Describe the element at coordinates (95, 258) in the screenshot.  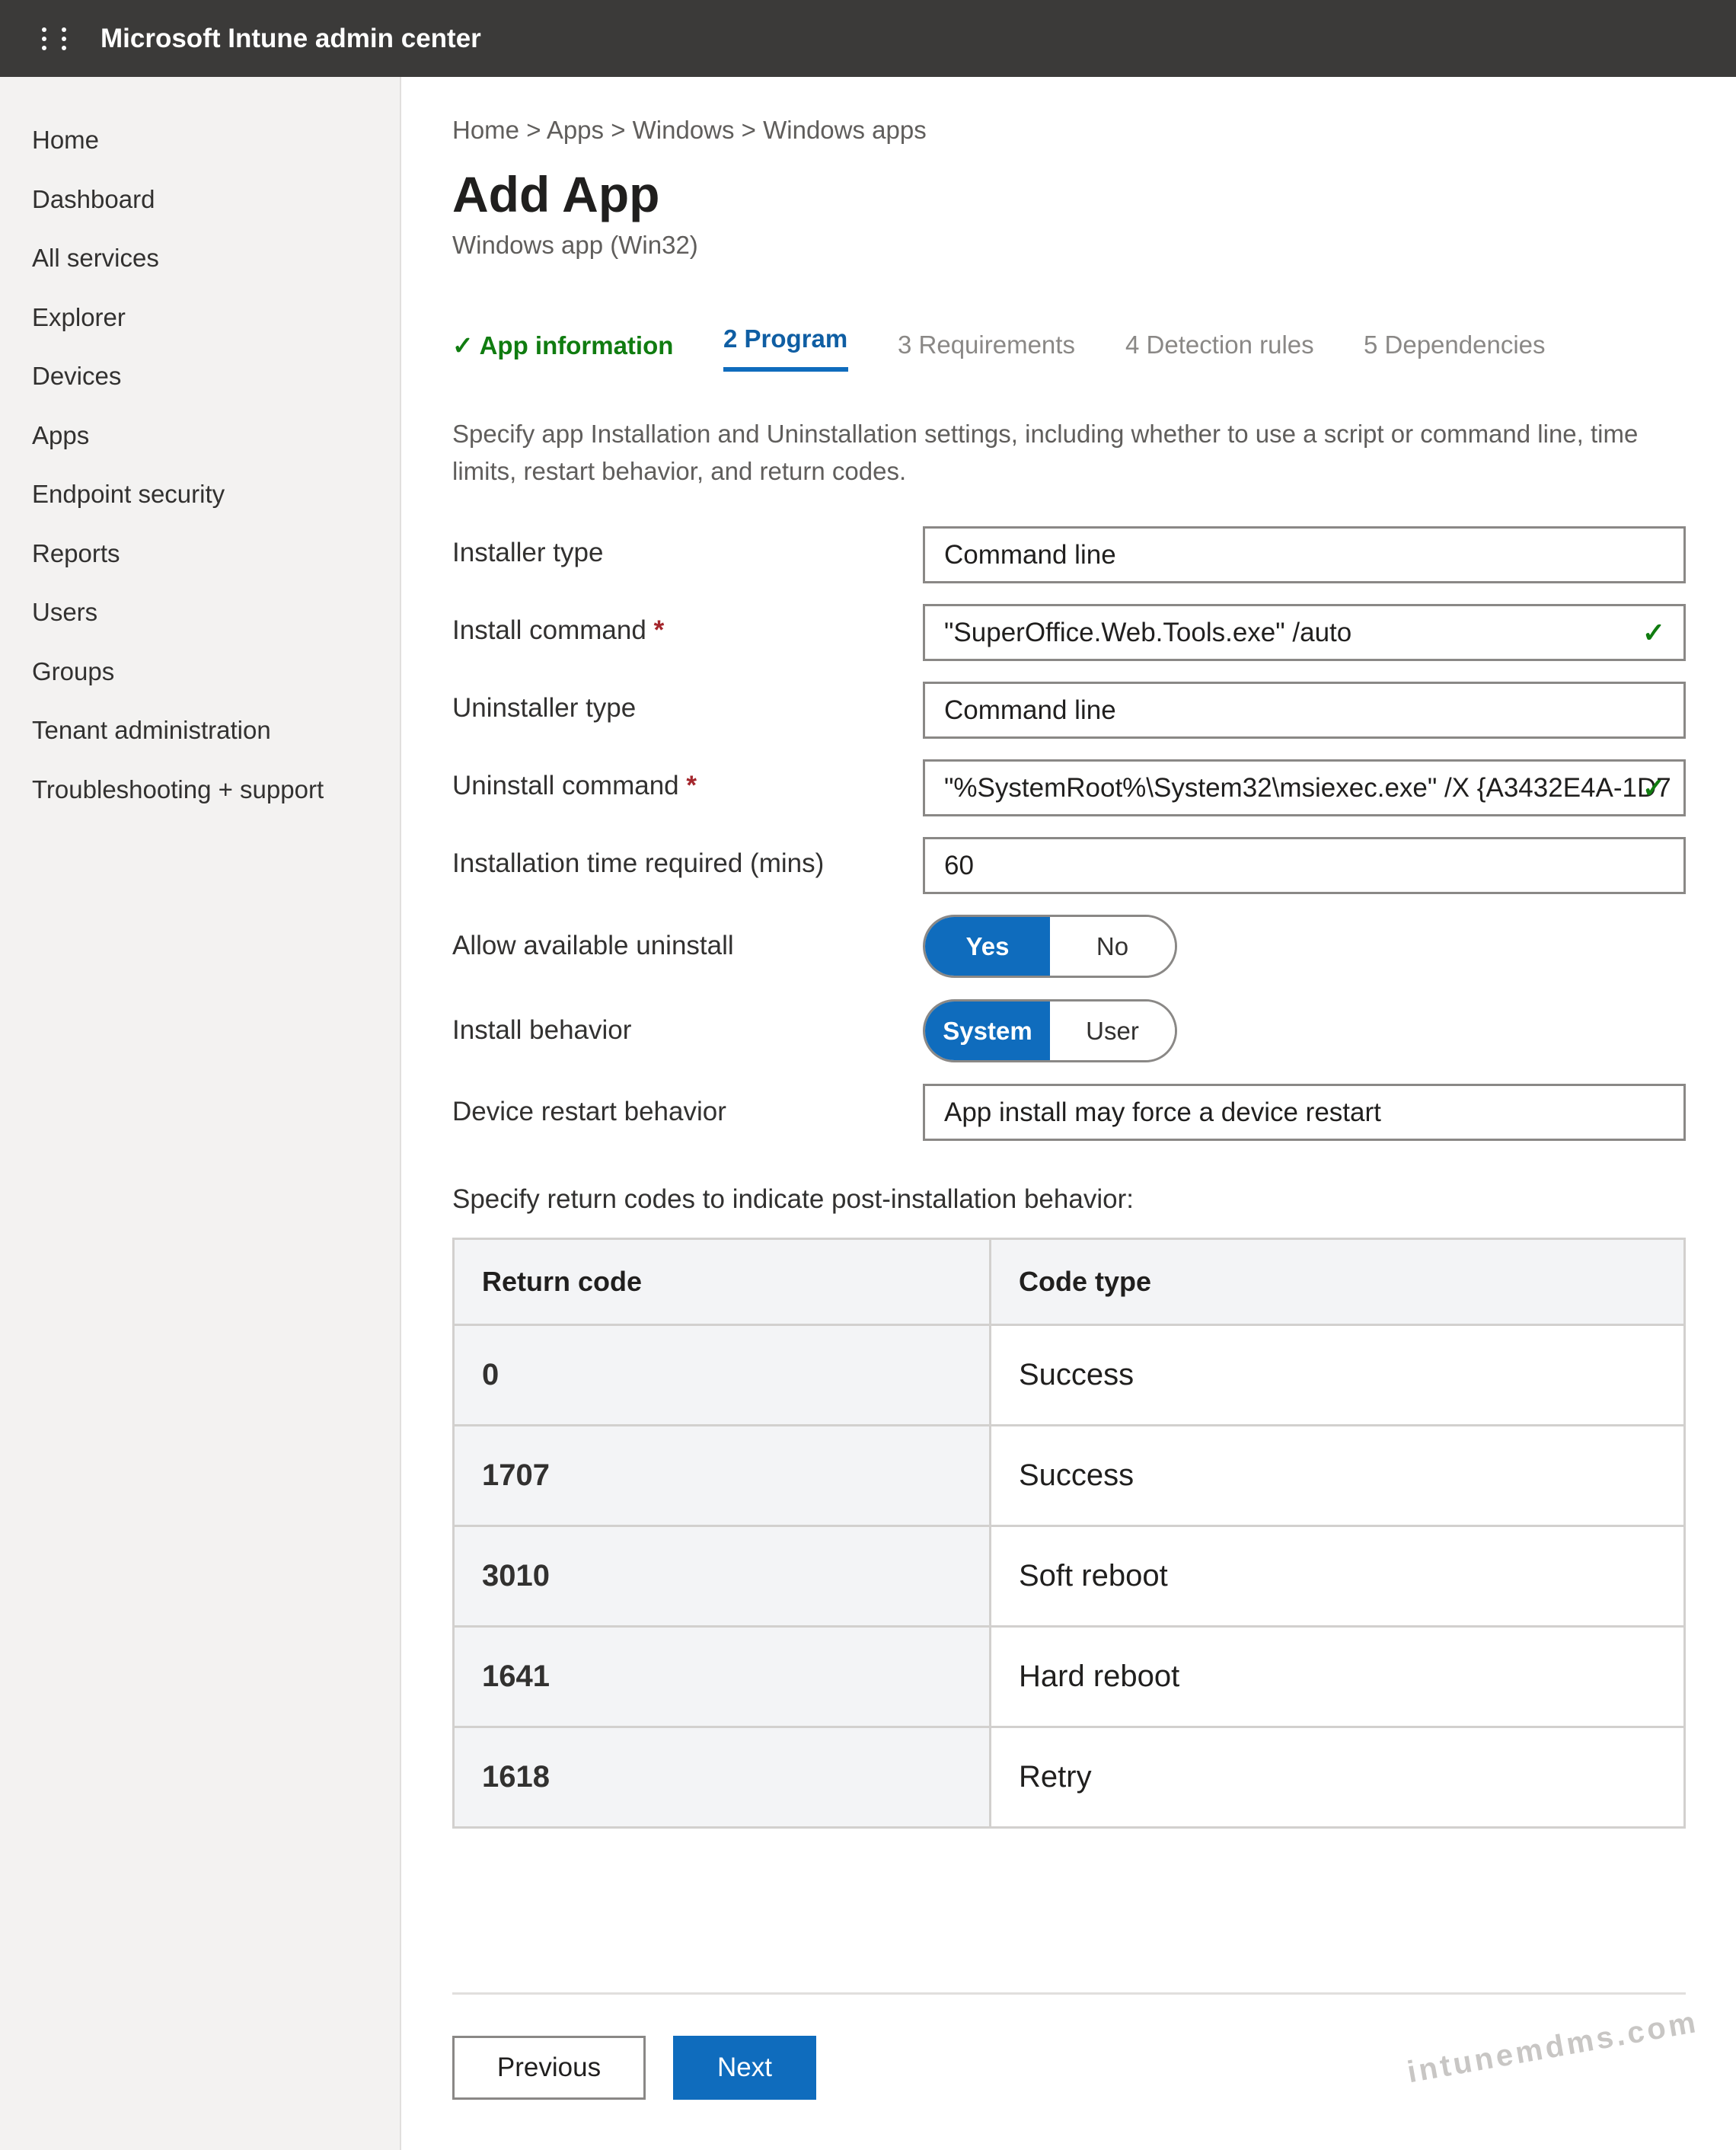
I see `sidebar-item-all-services: All services` at that location.